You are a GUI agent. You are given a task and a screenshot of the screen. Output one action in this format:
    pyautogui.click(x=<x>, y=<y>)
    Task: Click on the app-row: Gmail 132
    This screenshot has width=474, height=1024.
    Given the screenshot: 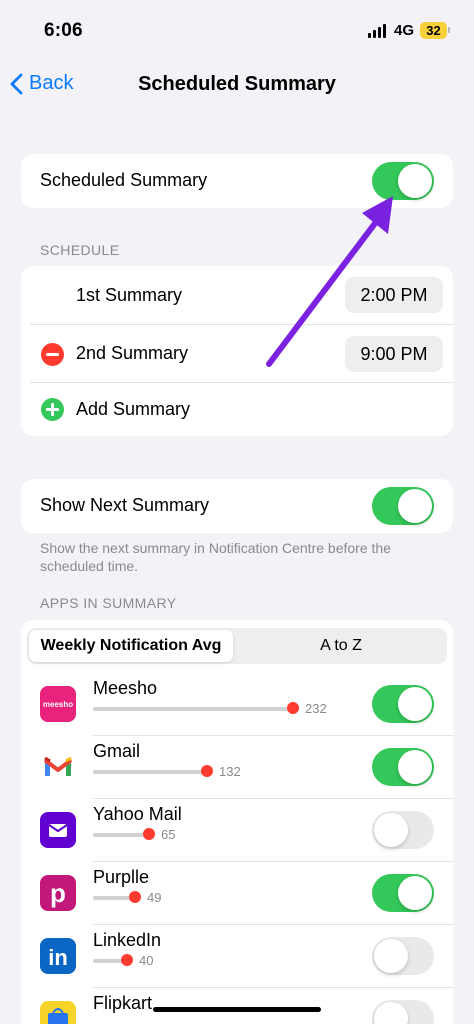 What is the action you would take?
    pyautogui.click(x=237, y=767)
    